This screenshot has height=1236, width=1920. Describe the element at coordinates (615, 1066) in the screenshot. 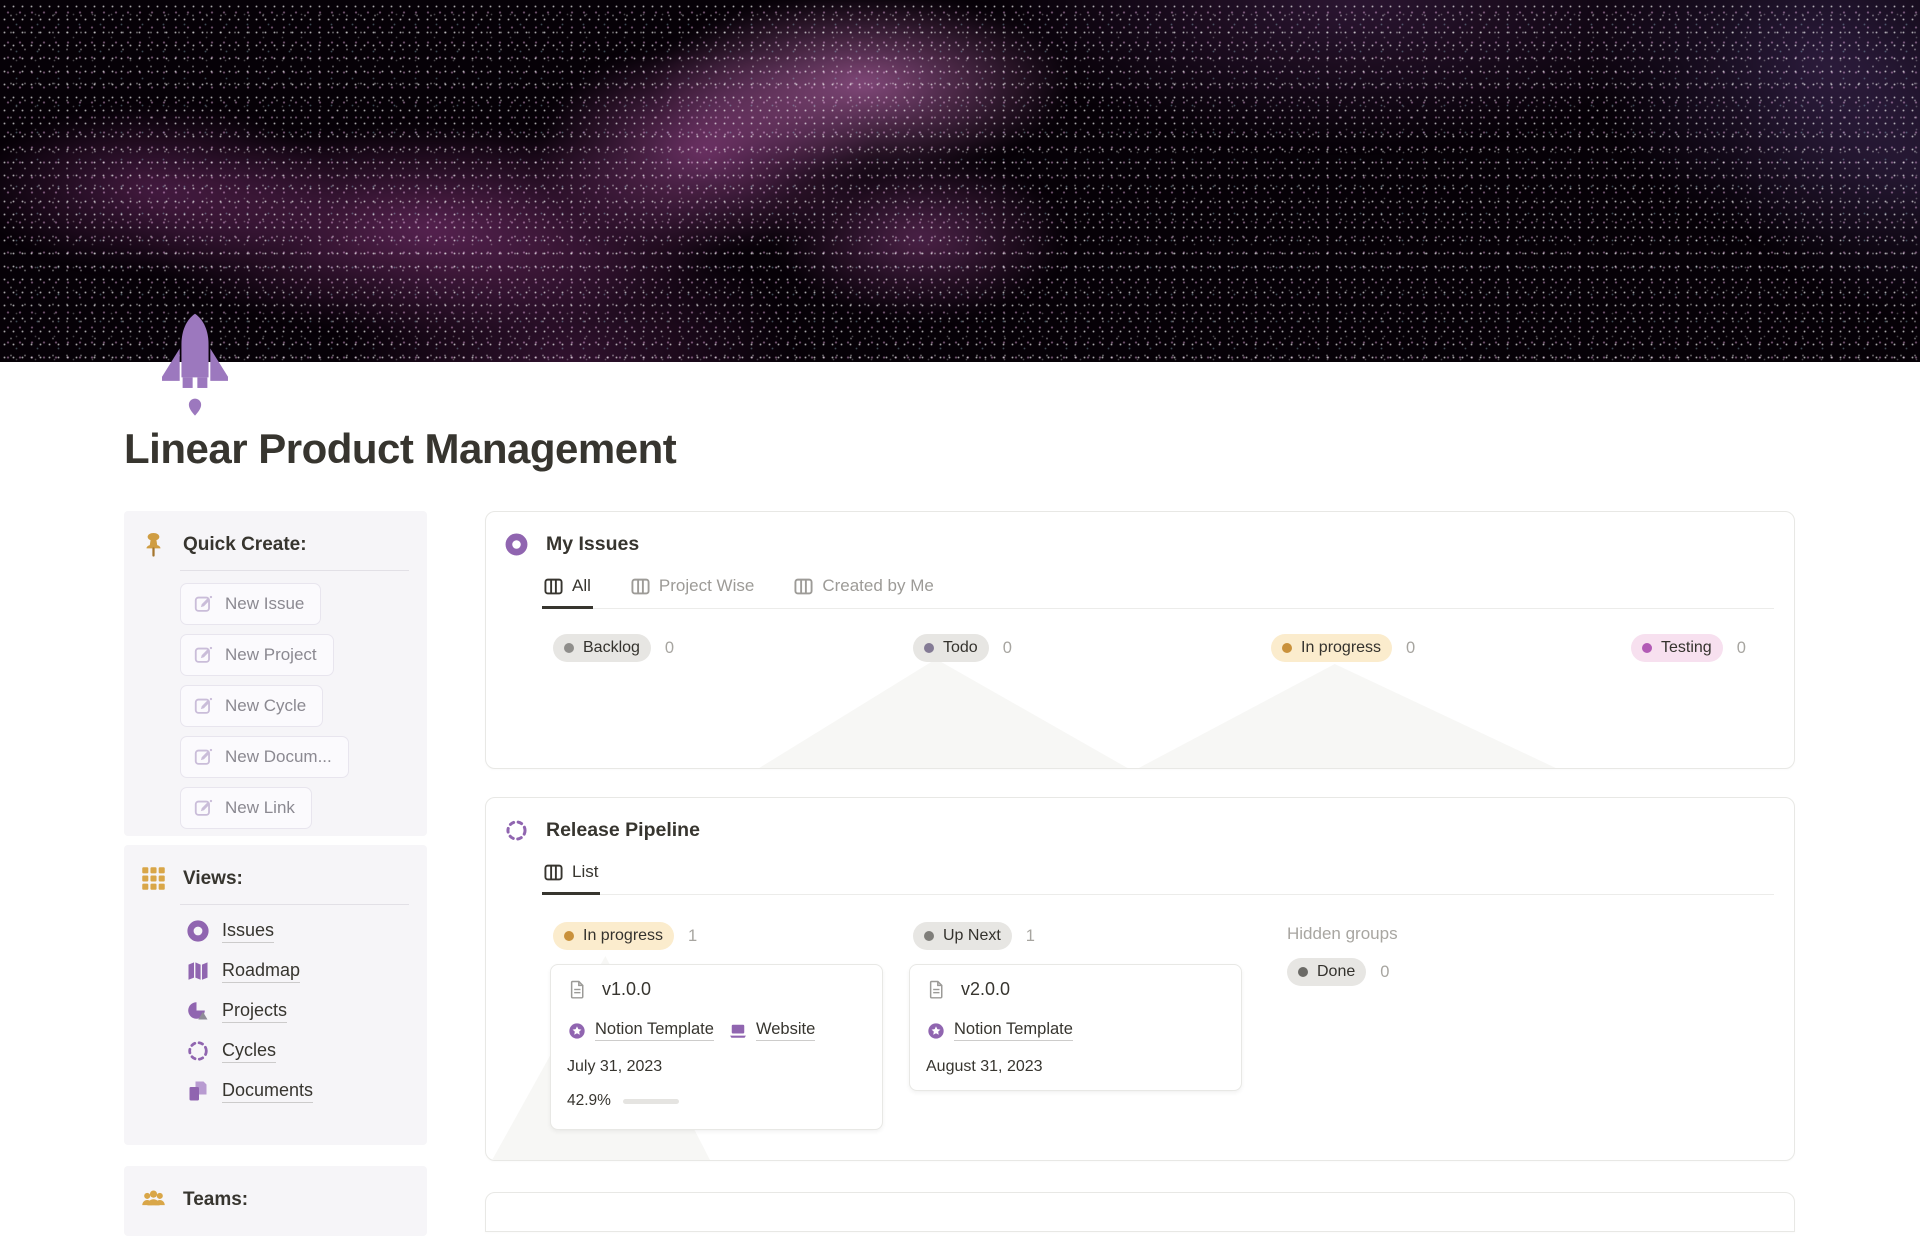

I see `release-date: July 31, 2023` at that location.